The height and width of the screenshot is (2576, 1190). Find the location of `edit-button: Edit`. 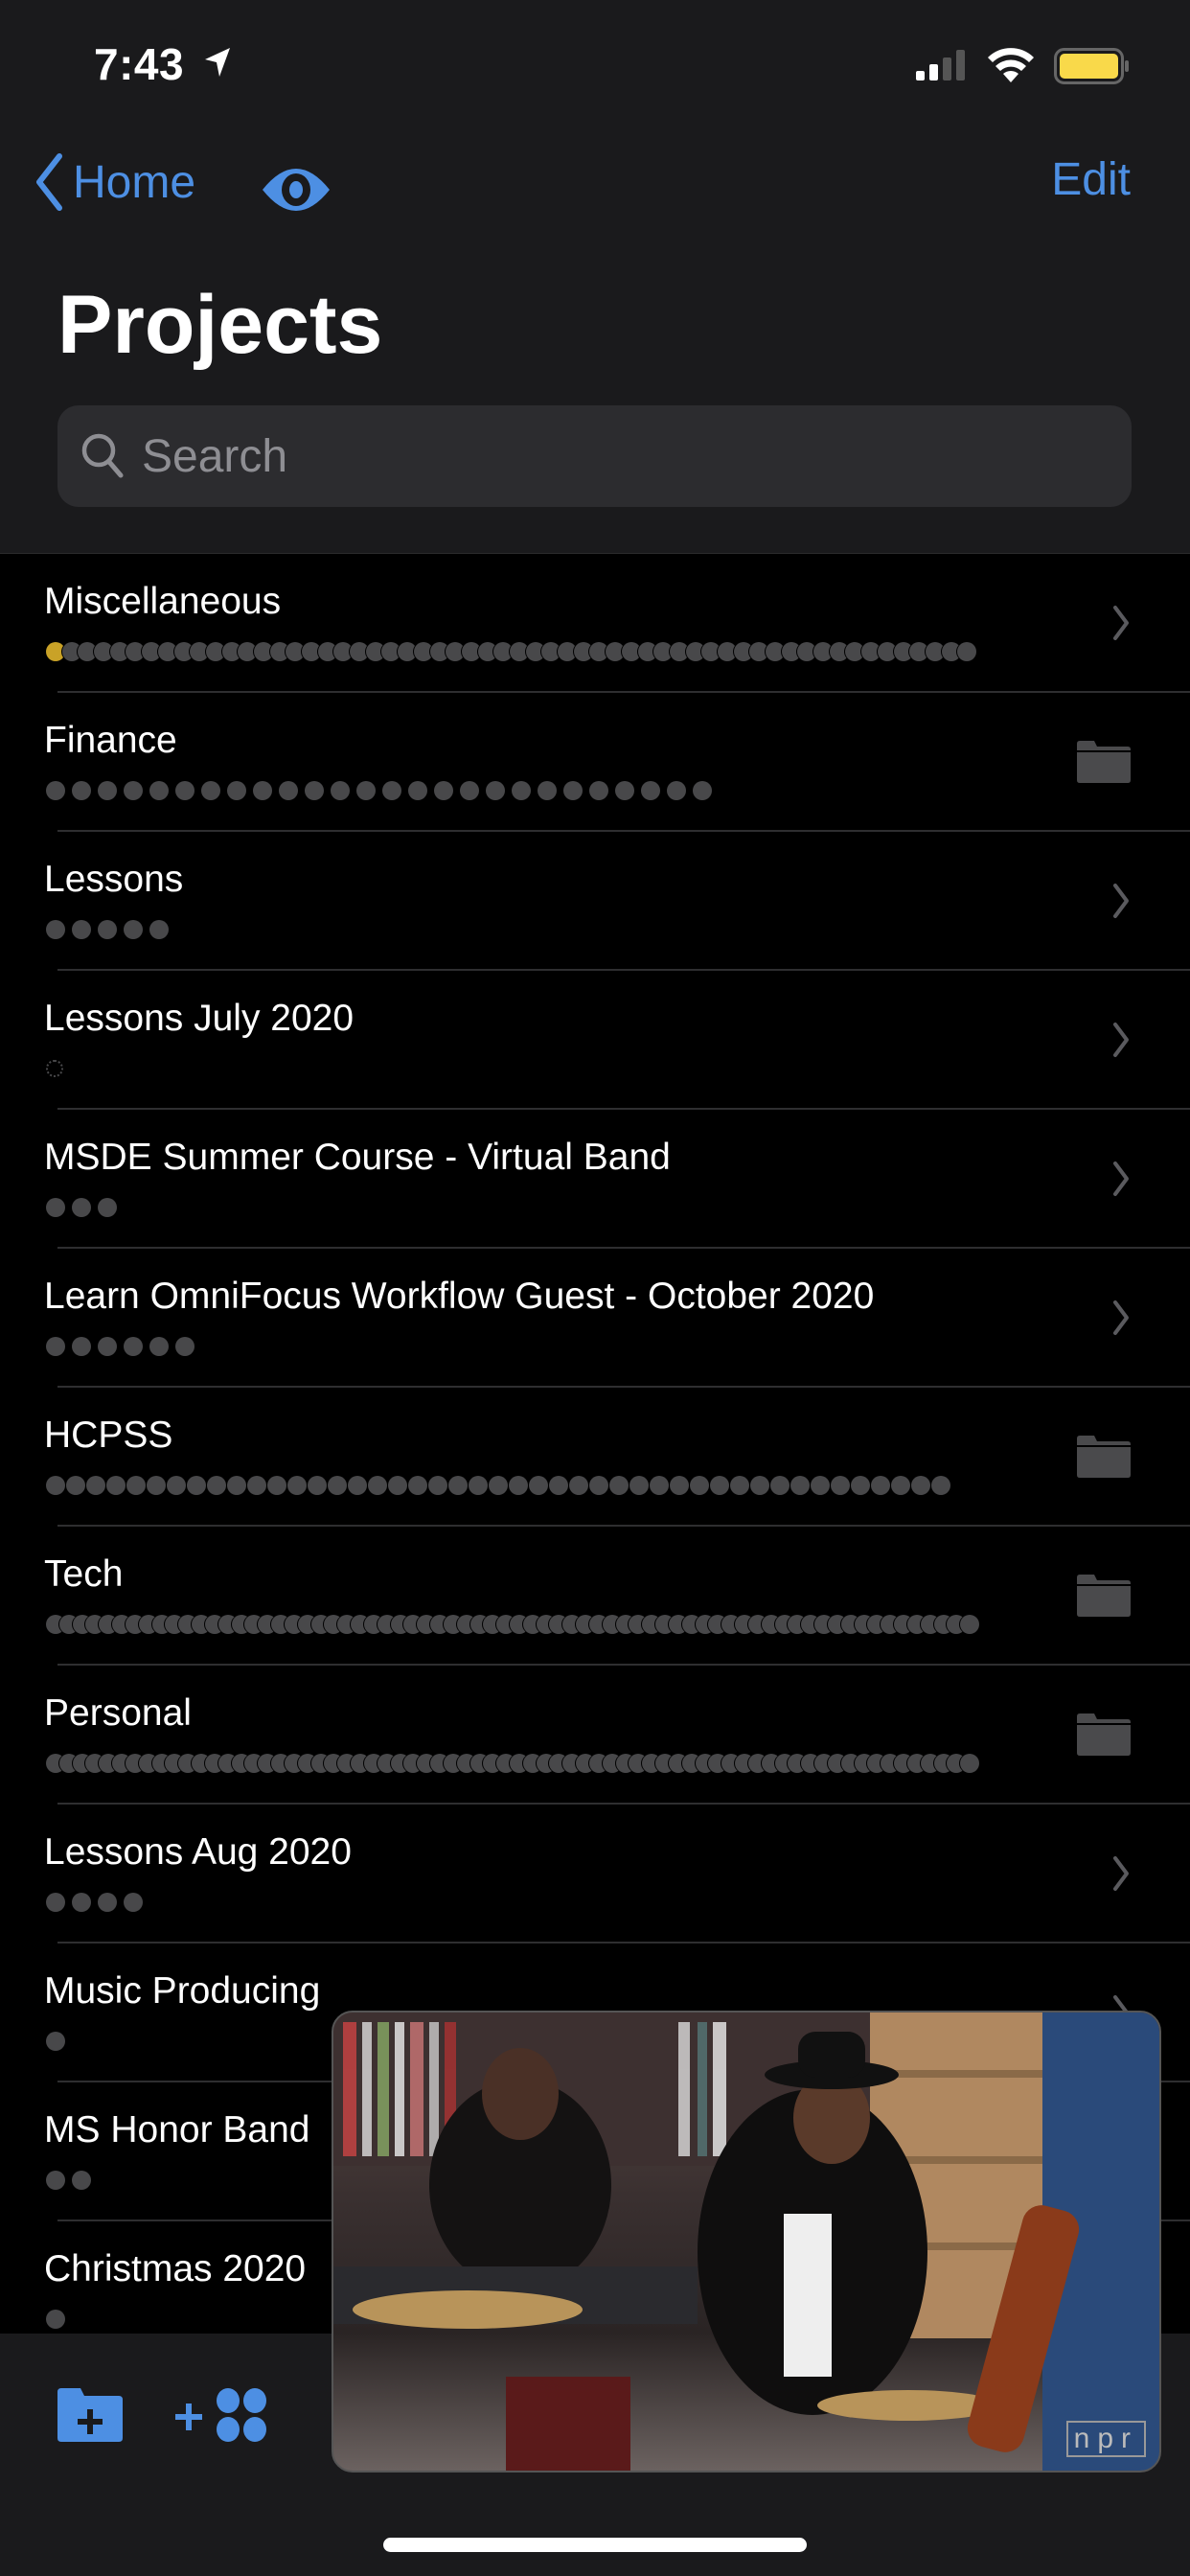

edit-button: Edit is located at coordinates (1091, 179).